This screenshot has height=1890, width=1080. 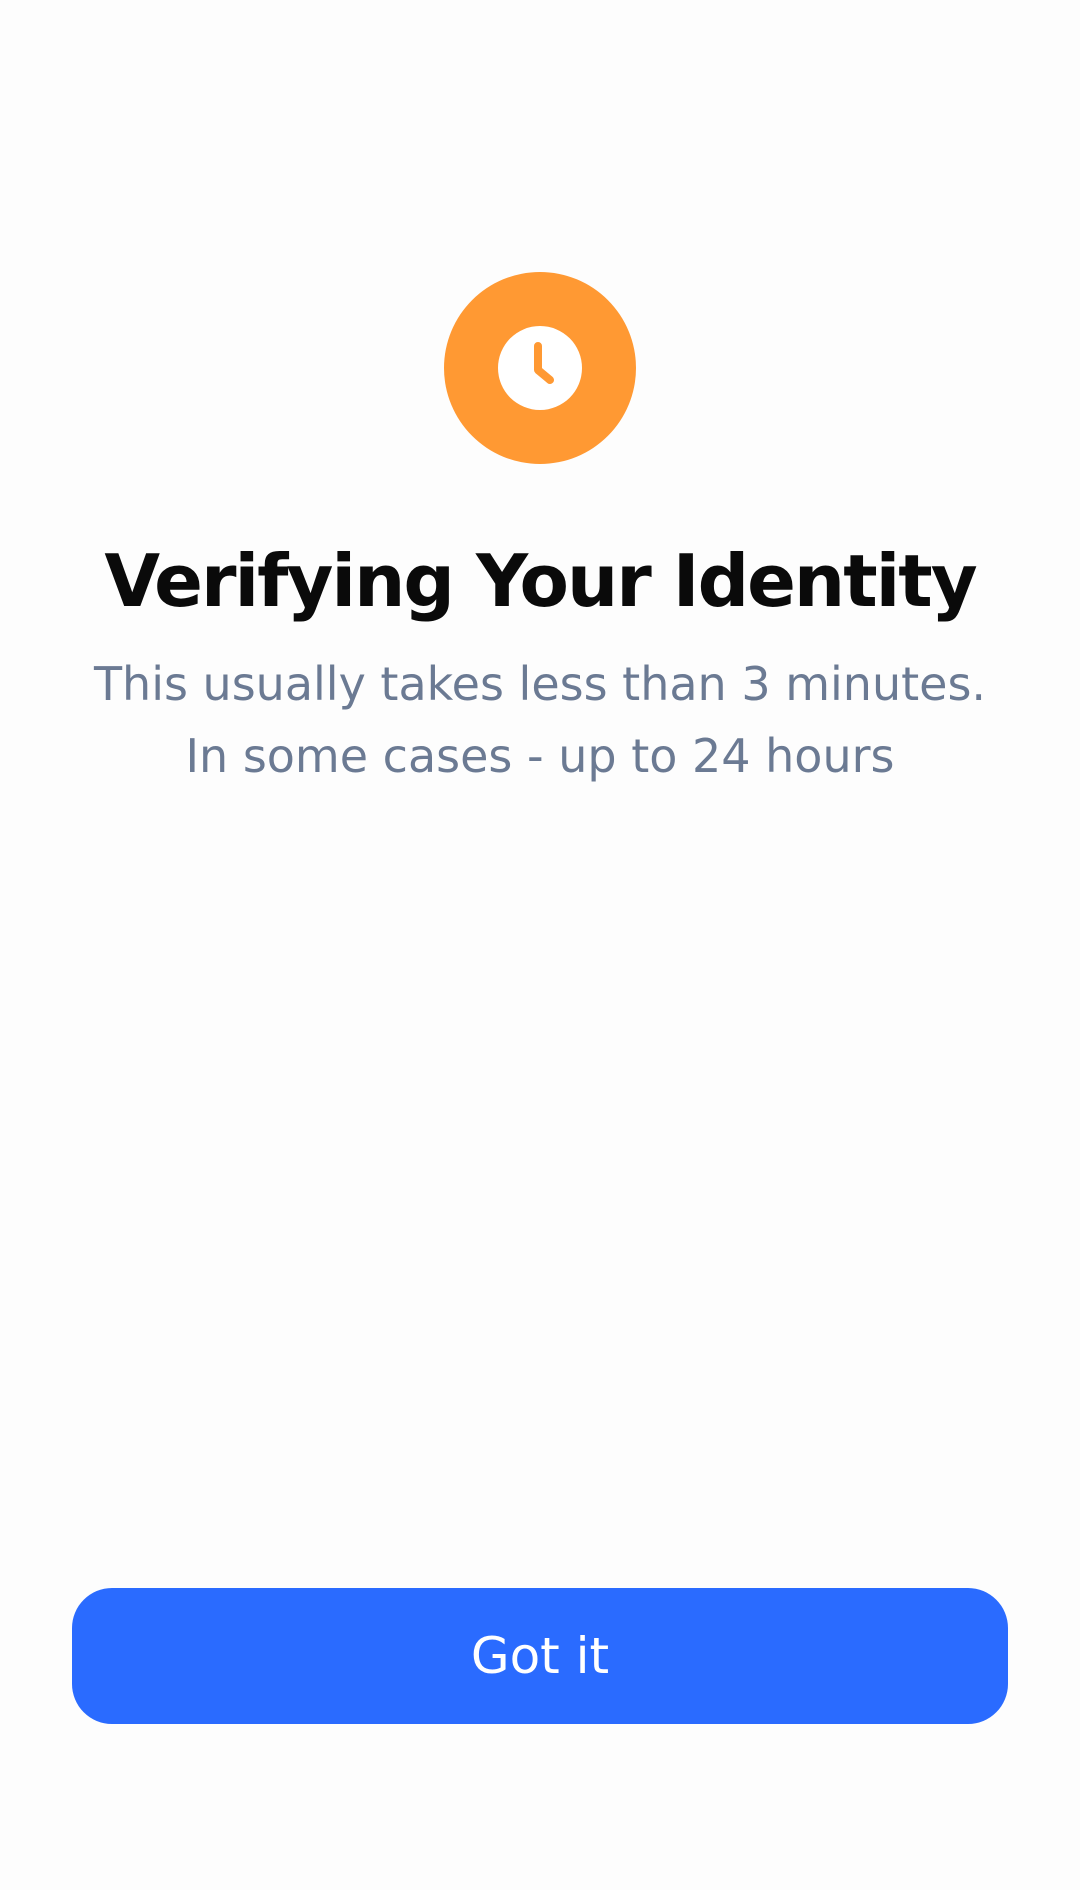 I want to click on status-badge, so click(x=540, y=368).